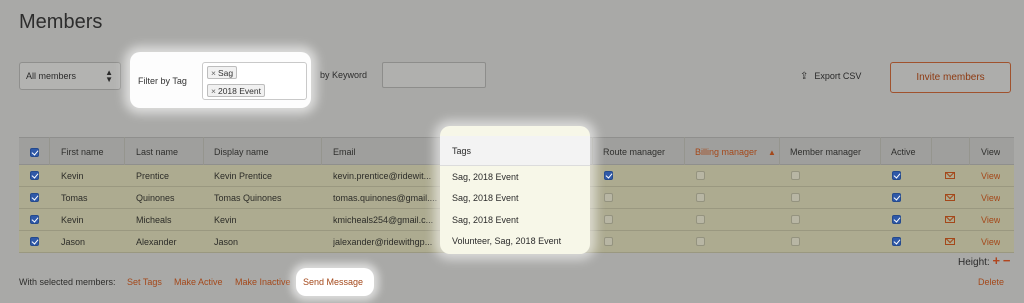 This screenshot has width=1024, height=303. What do you see at coordinates (225, 220) in the screenshot?
I see `display-name-cell: Kevin` at bounding box center [225, 220].